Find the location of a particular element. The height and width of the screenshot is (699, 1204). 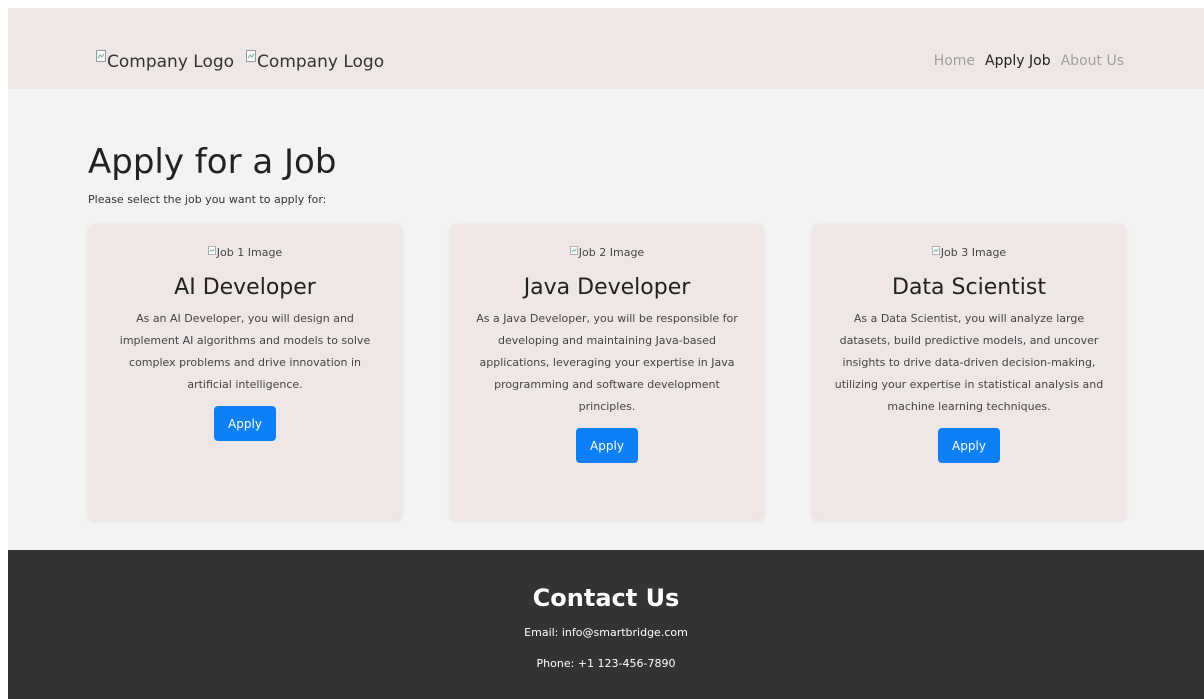

job-image: Job 2 Image is located at coordinates (607, 252).